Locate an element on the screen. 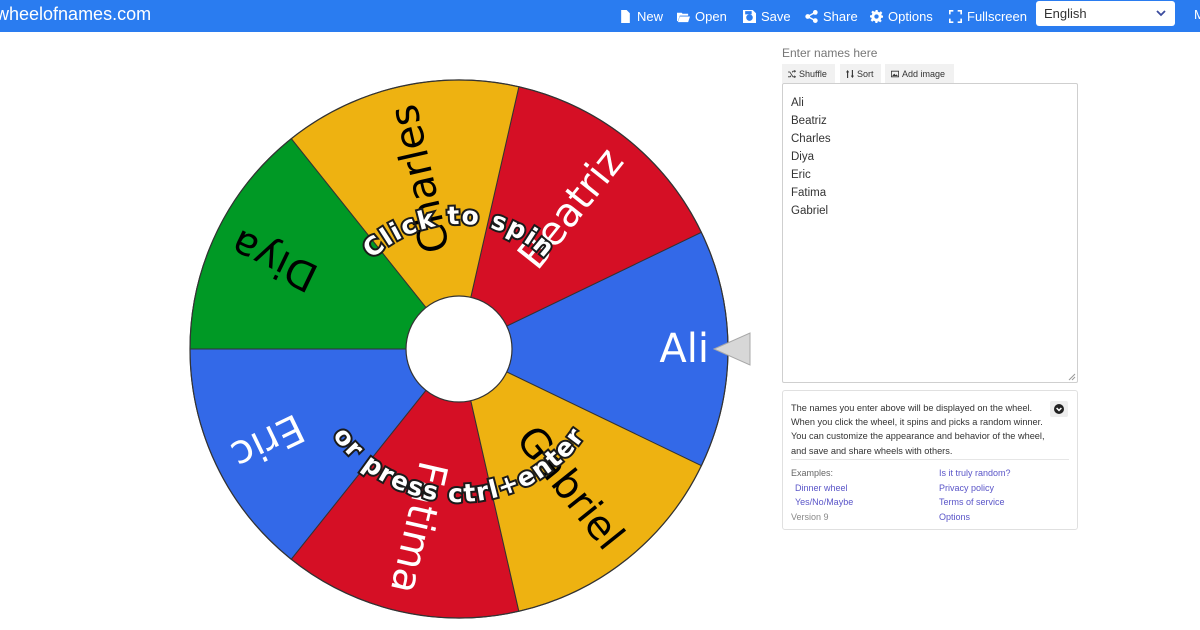  open-button-label: Open is located at coordinates (711, 16).